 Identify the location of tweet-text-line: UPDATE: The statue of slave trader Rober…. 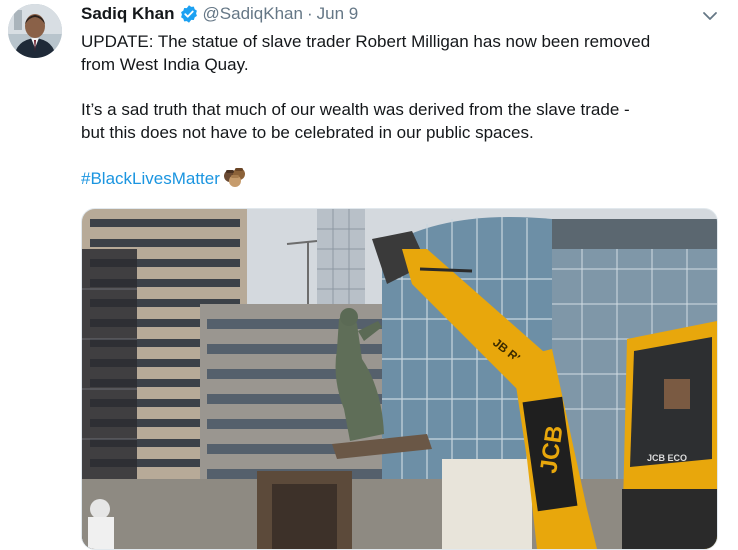
(366, 41).